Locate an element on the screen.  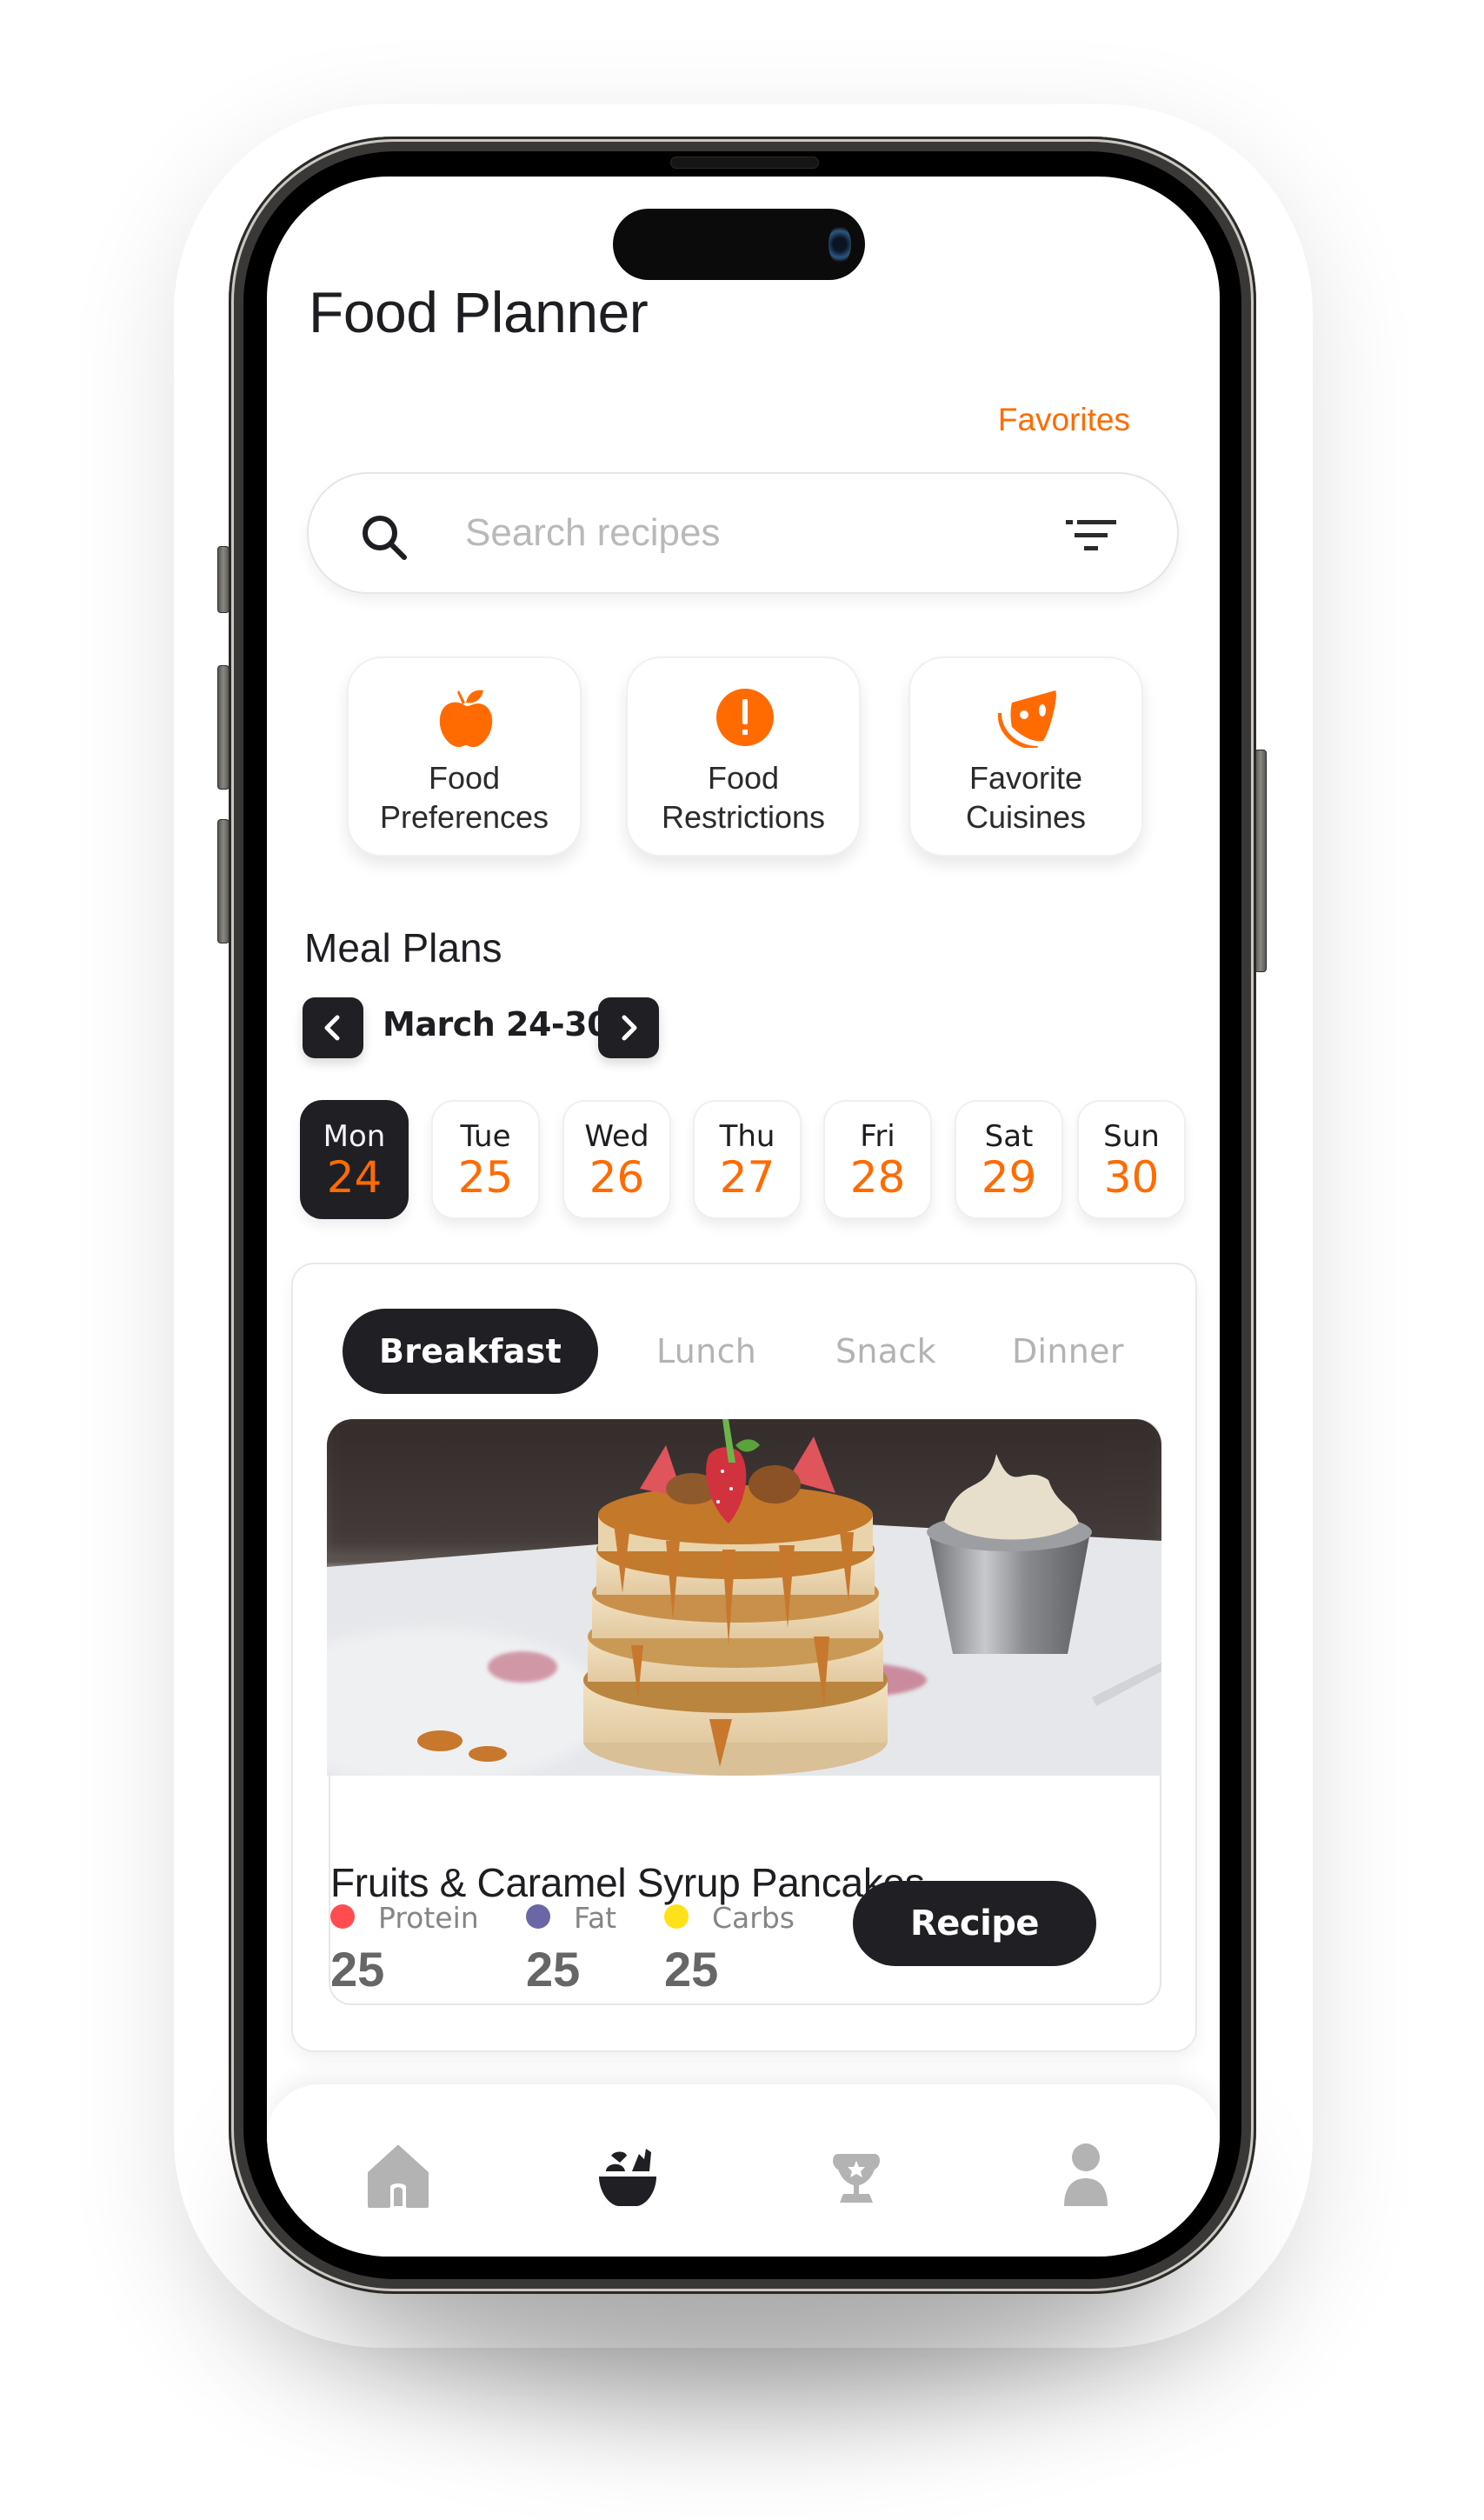
favorite-cuisines-card: Favorite Cuisines is located at coordinates (1025, 757).